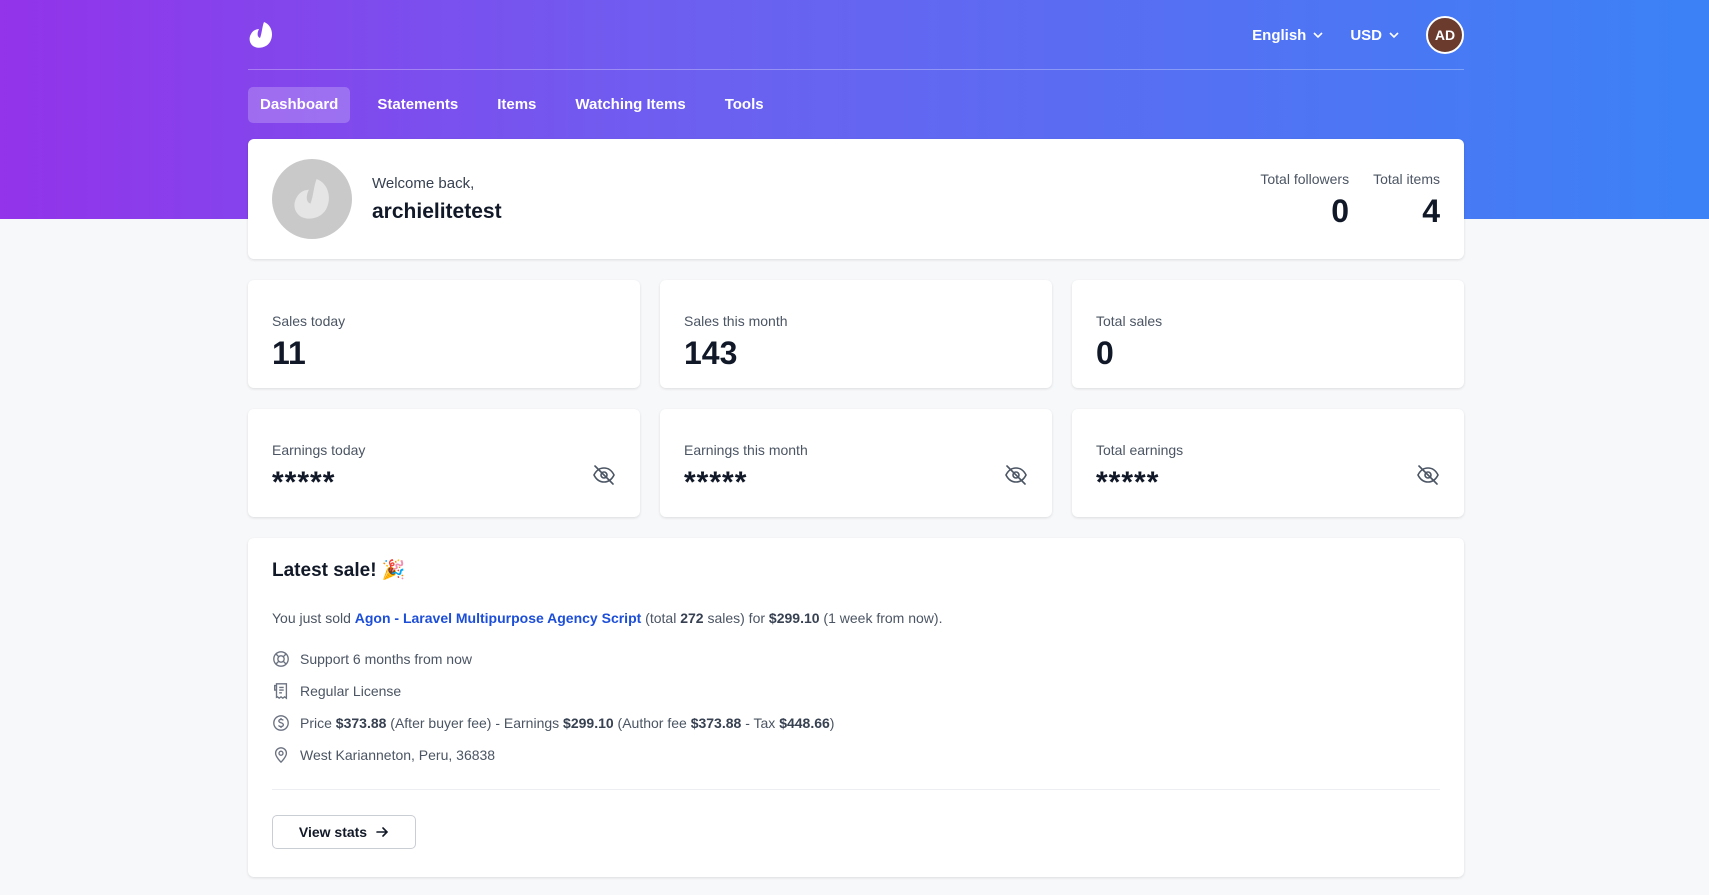 The height and width of the screenshot is (895, 1709). I want to click on welcome-greeting: Welcome back,, so click(423, 183).